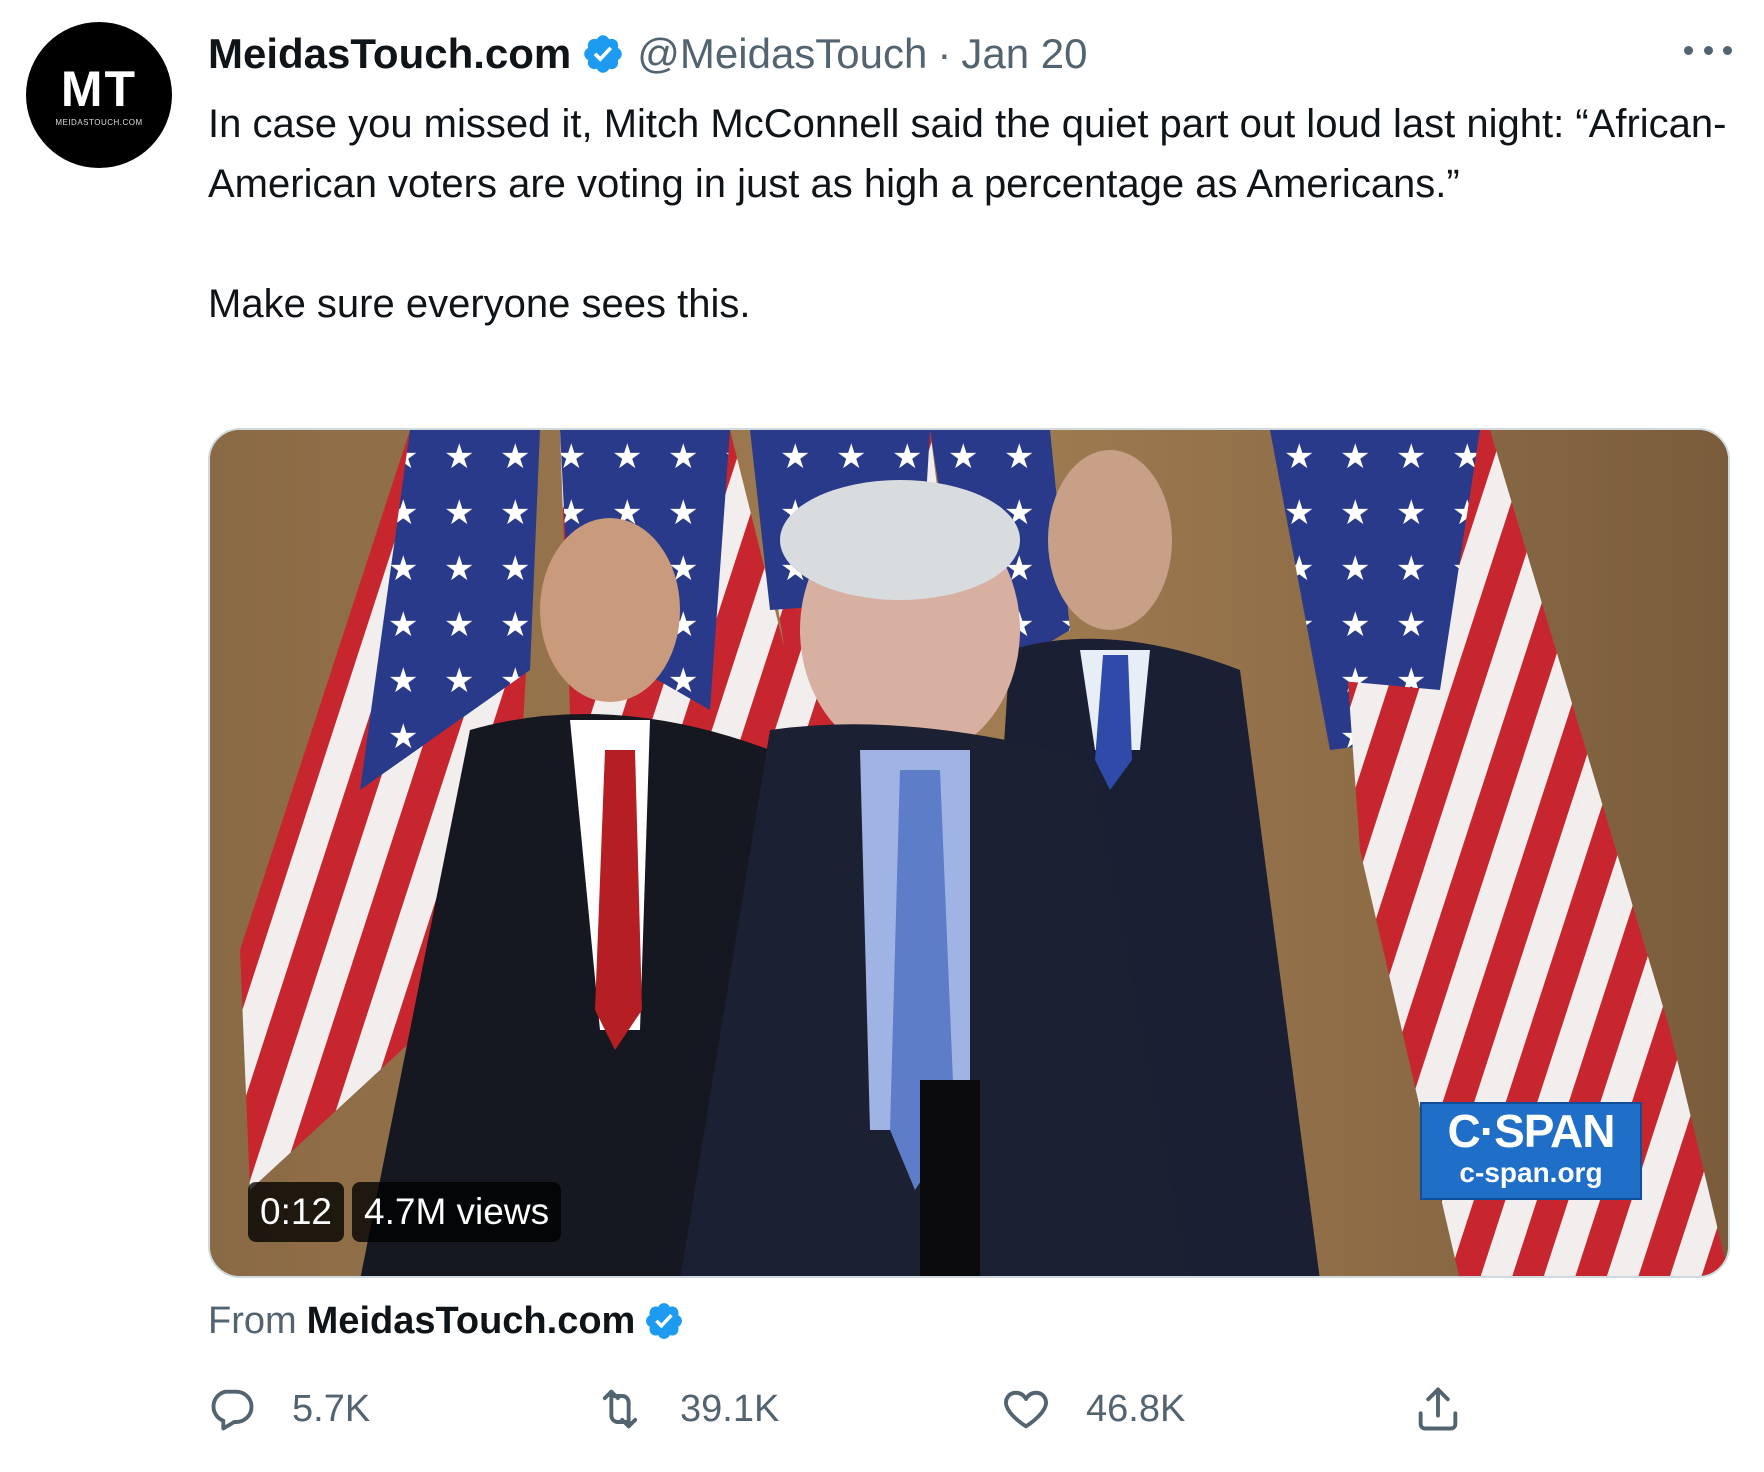  I want to click on video-source: From MeidasTouch.com, so click(446, 1321).